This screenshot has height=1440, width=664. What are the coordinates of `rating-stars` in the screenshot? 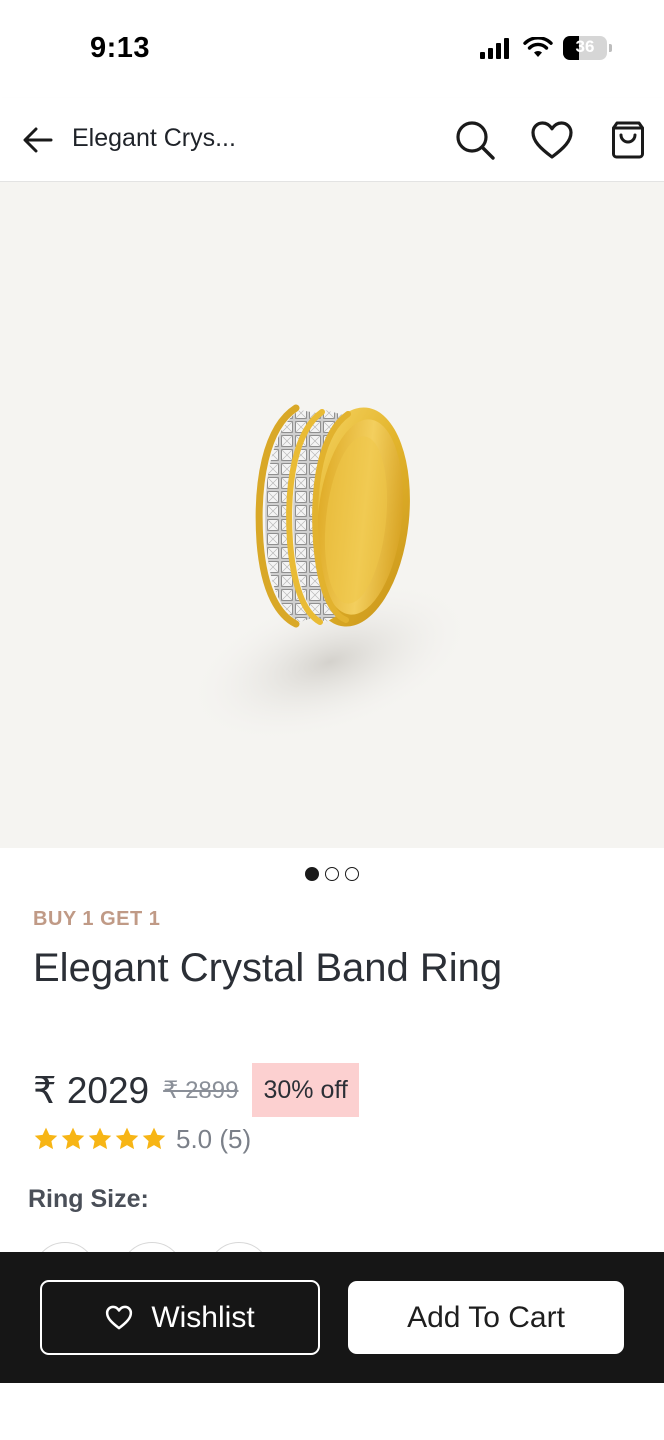 It's located at (100, 1139).